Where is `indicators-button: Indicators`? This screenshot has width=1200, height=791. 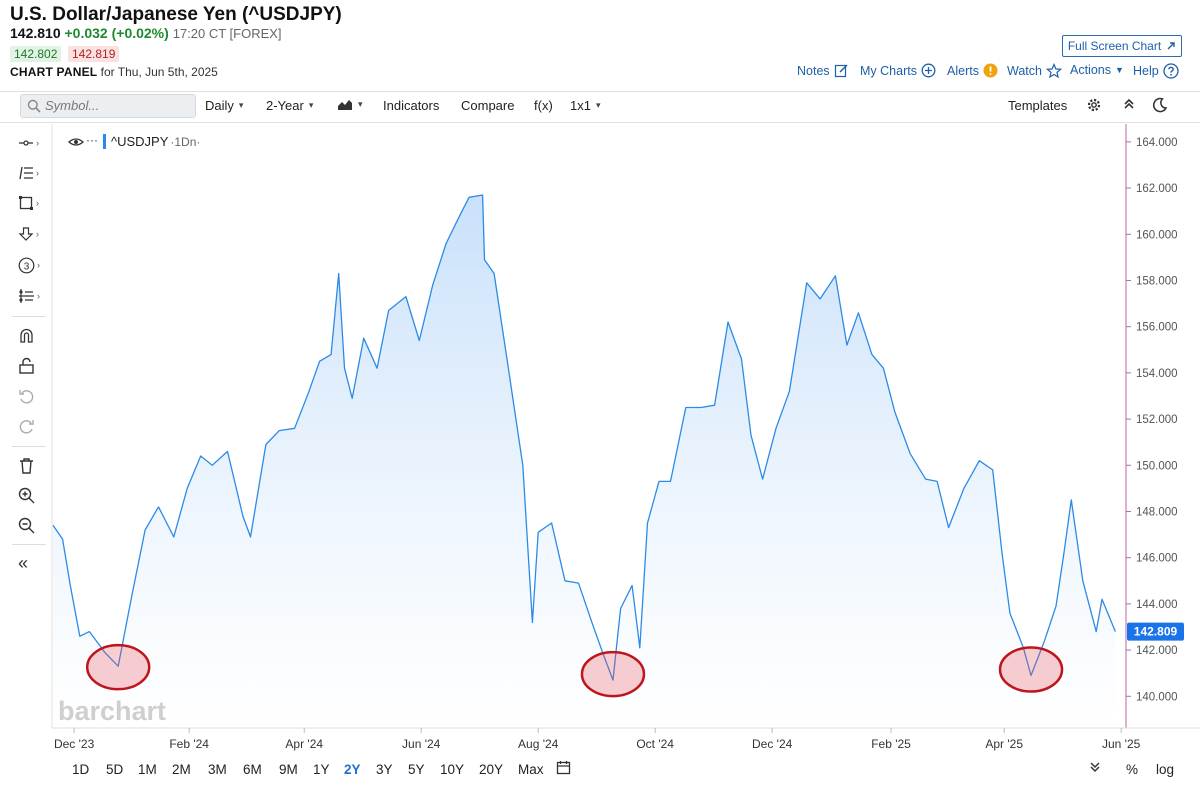 indicators-button: Indicators is located at coordinates (411, 105).